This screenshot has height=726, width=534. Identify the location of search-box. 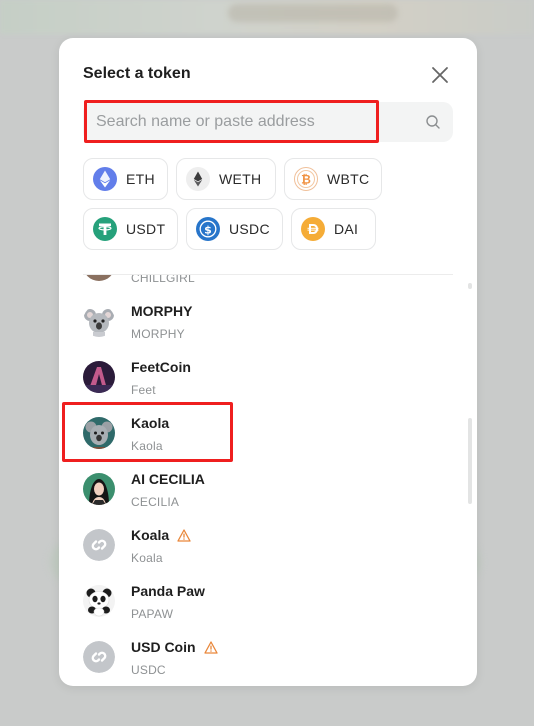
(268, 122).